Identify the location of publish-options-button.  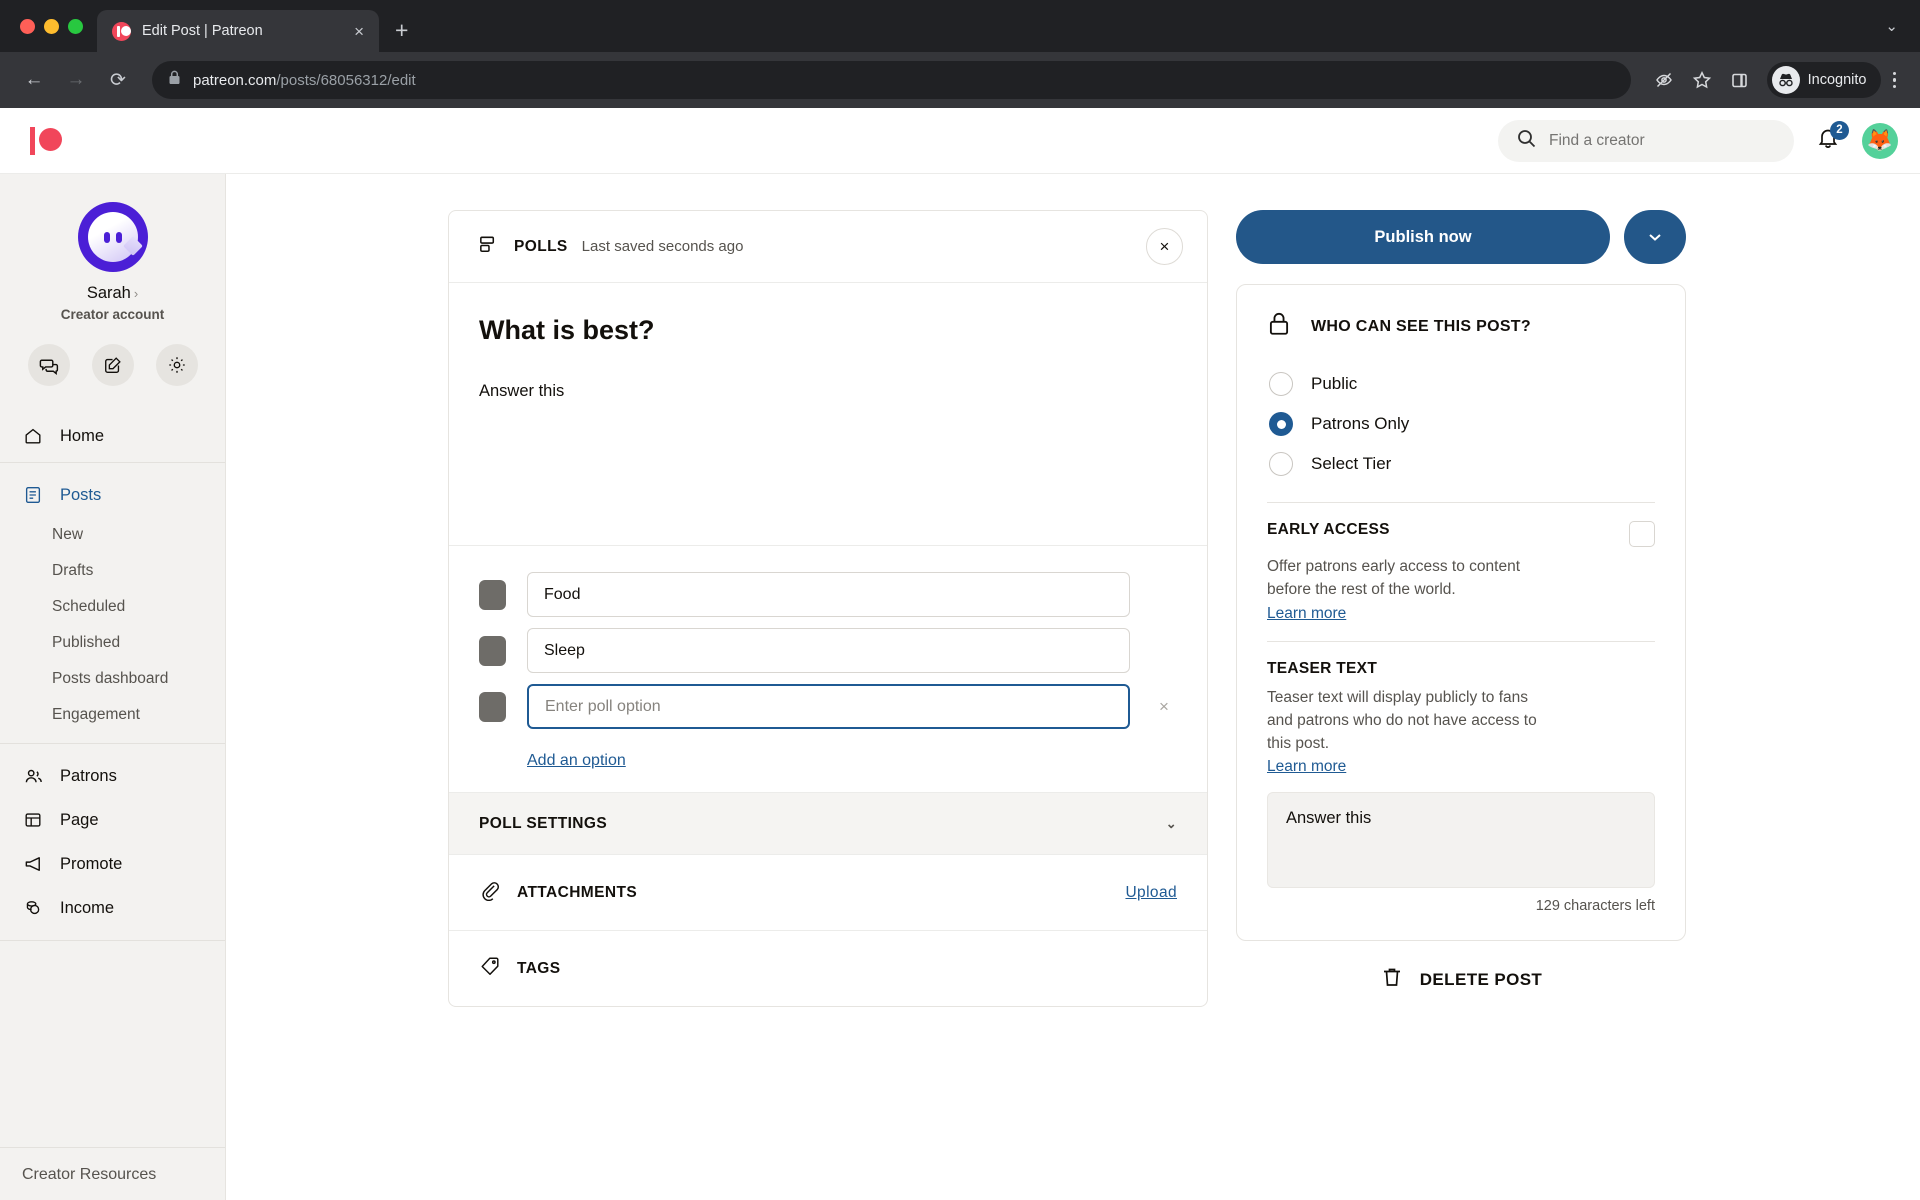
(1655, 237).